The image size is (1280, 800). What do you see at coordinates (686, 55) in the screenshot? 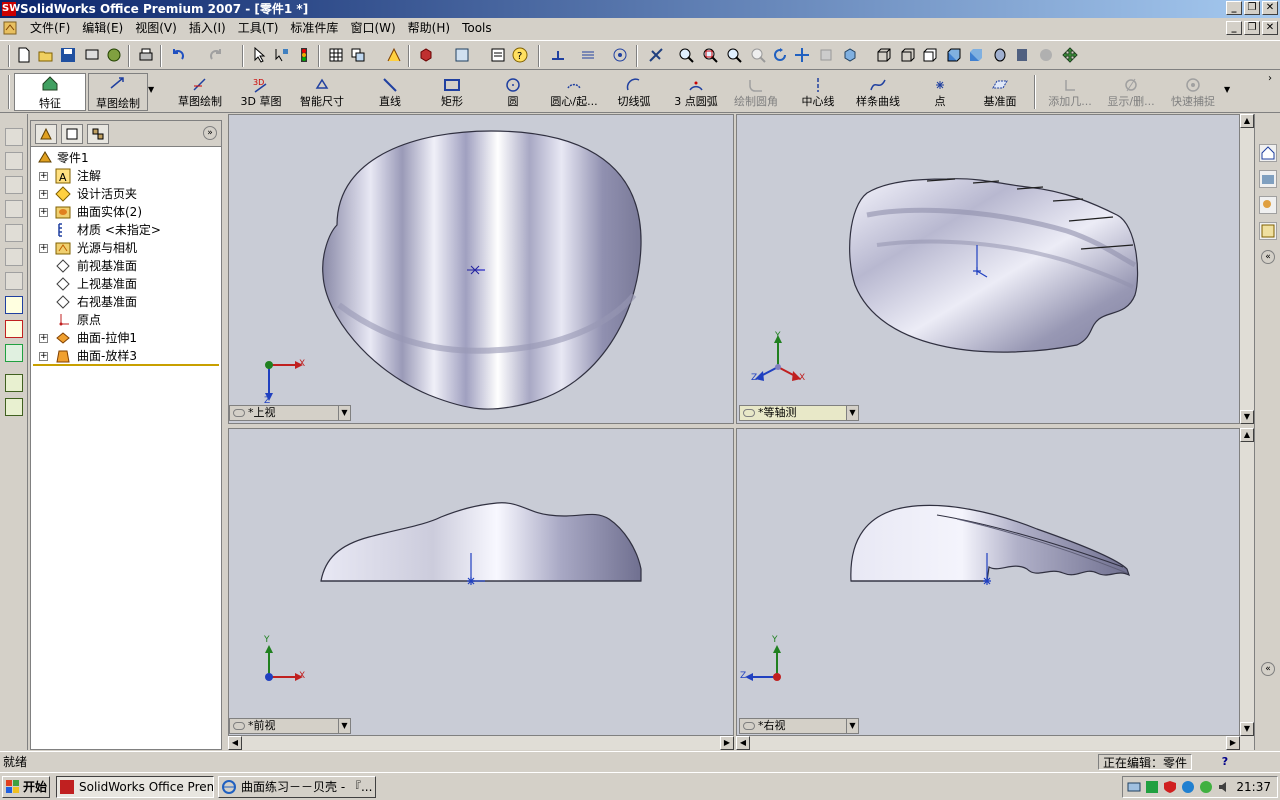
I see `zoom-to-fit-icon` at bounding box center [686, 55].